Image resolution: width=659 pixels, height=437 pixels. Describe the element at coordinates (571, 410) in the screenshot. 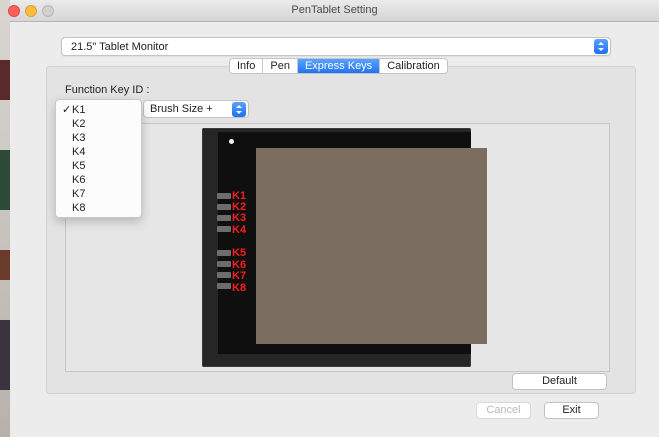

I see `exit-button: Exit` at that location.